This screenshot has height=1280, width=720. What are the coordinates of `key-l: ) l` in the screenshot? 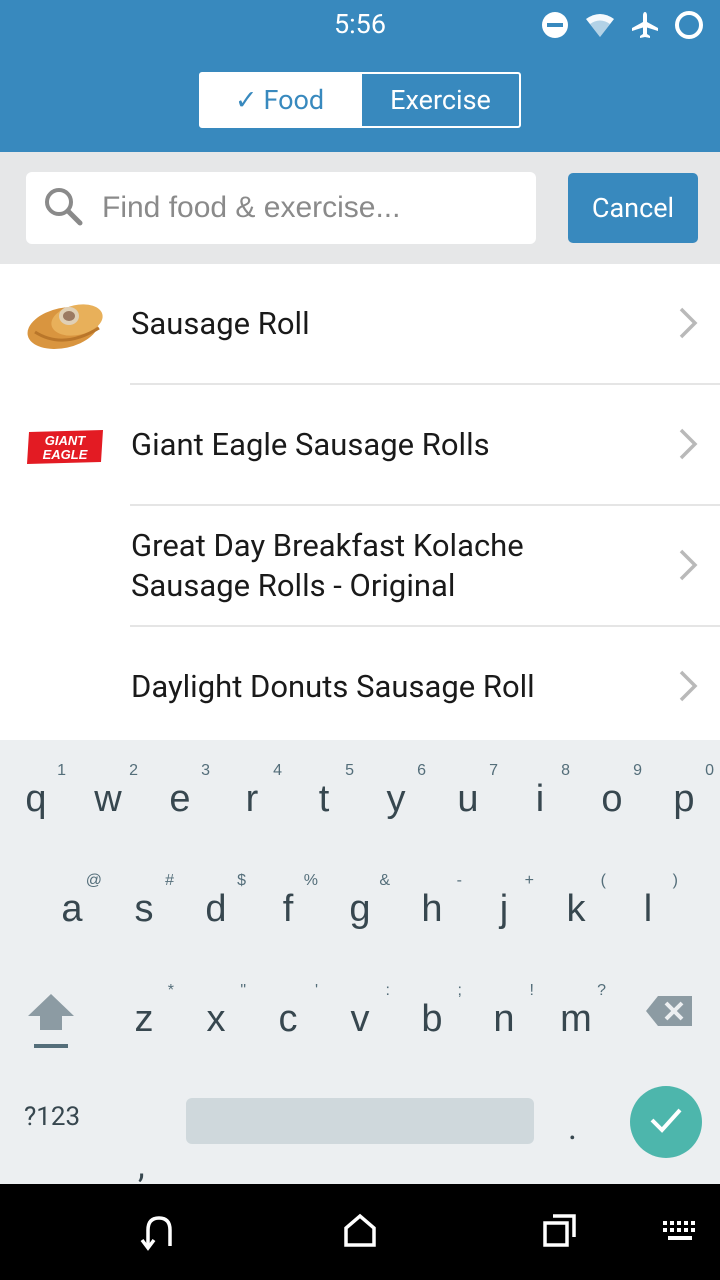 It's located at (648, 908).